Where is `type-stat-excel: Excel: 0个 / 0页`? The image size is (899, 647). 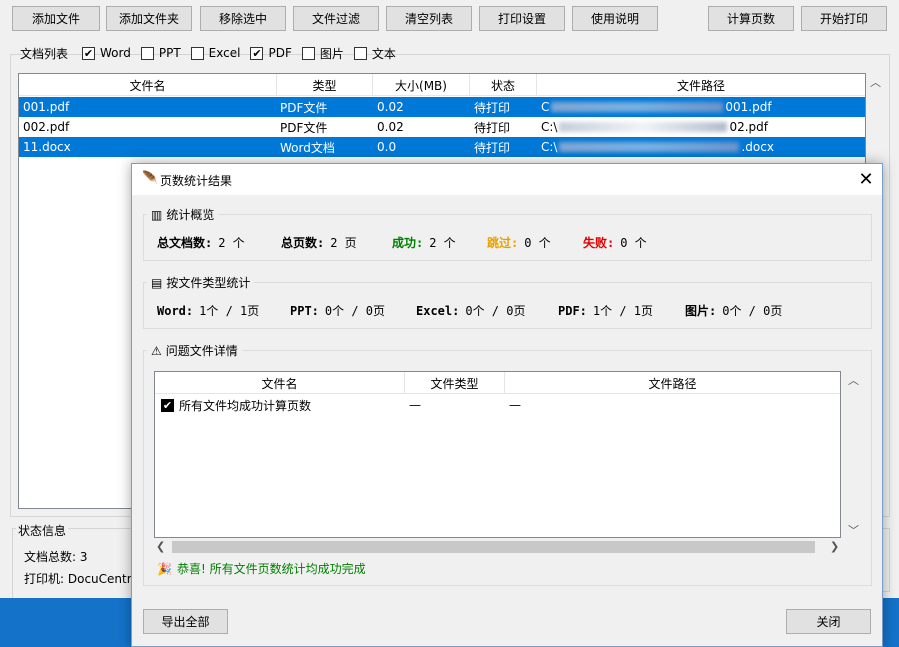 type-stat-excel: Excel: 0个 / 0页 is located at coordinates (471, 311).